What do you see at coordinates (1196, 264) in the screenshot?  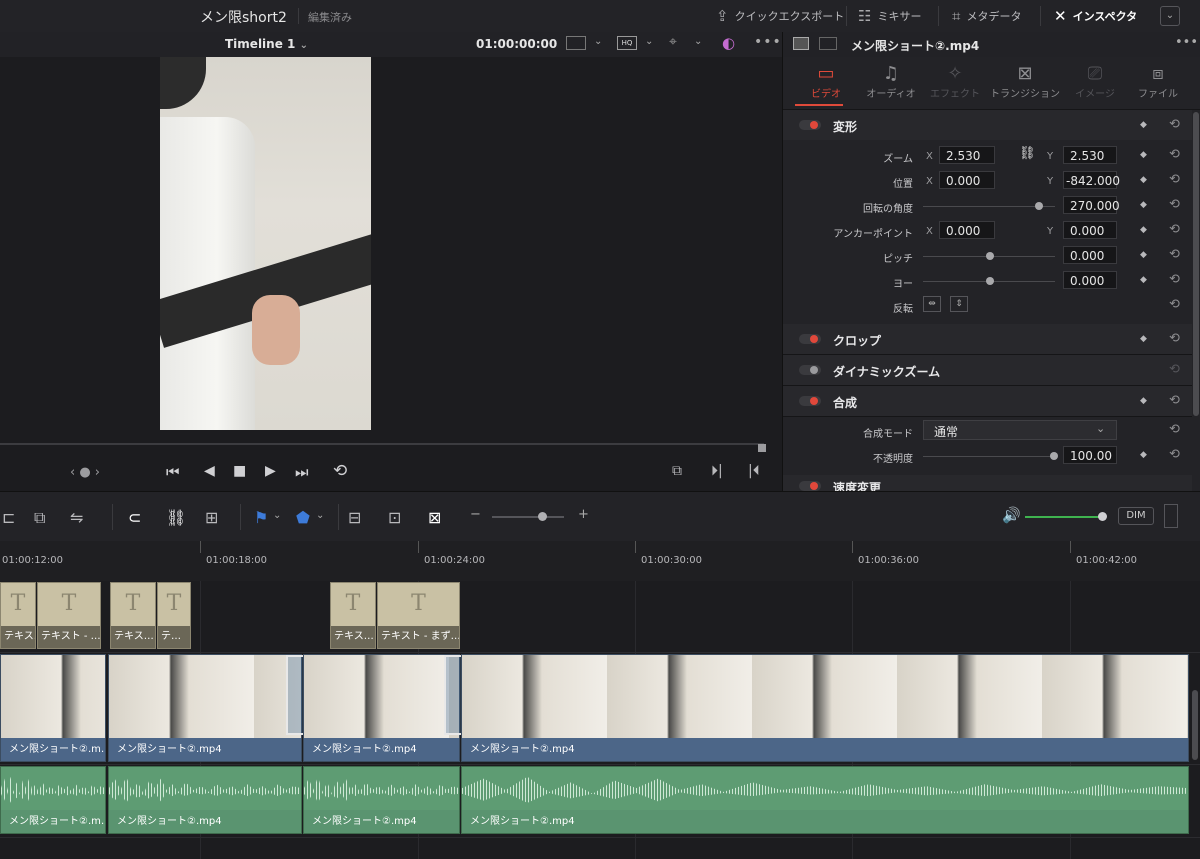 I see `inspector-scrollbar` at bounding box center [1196, 264].